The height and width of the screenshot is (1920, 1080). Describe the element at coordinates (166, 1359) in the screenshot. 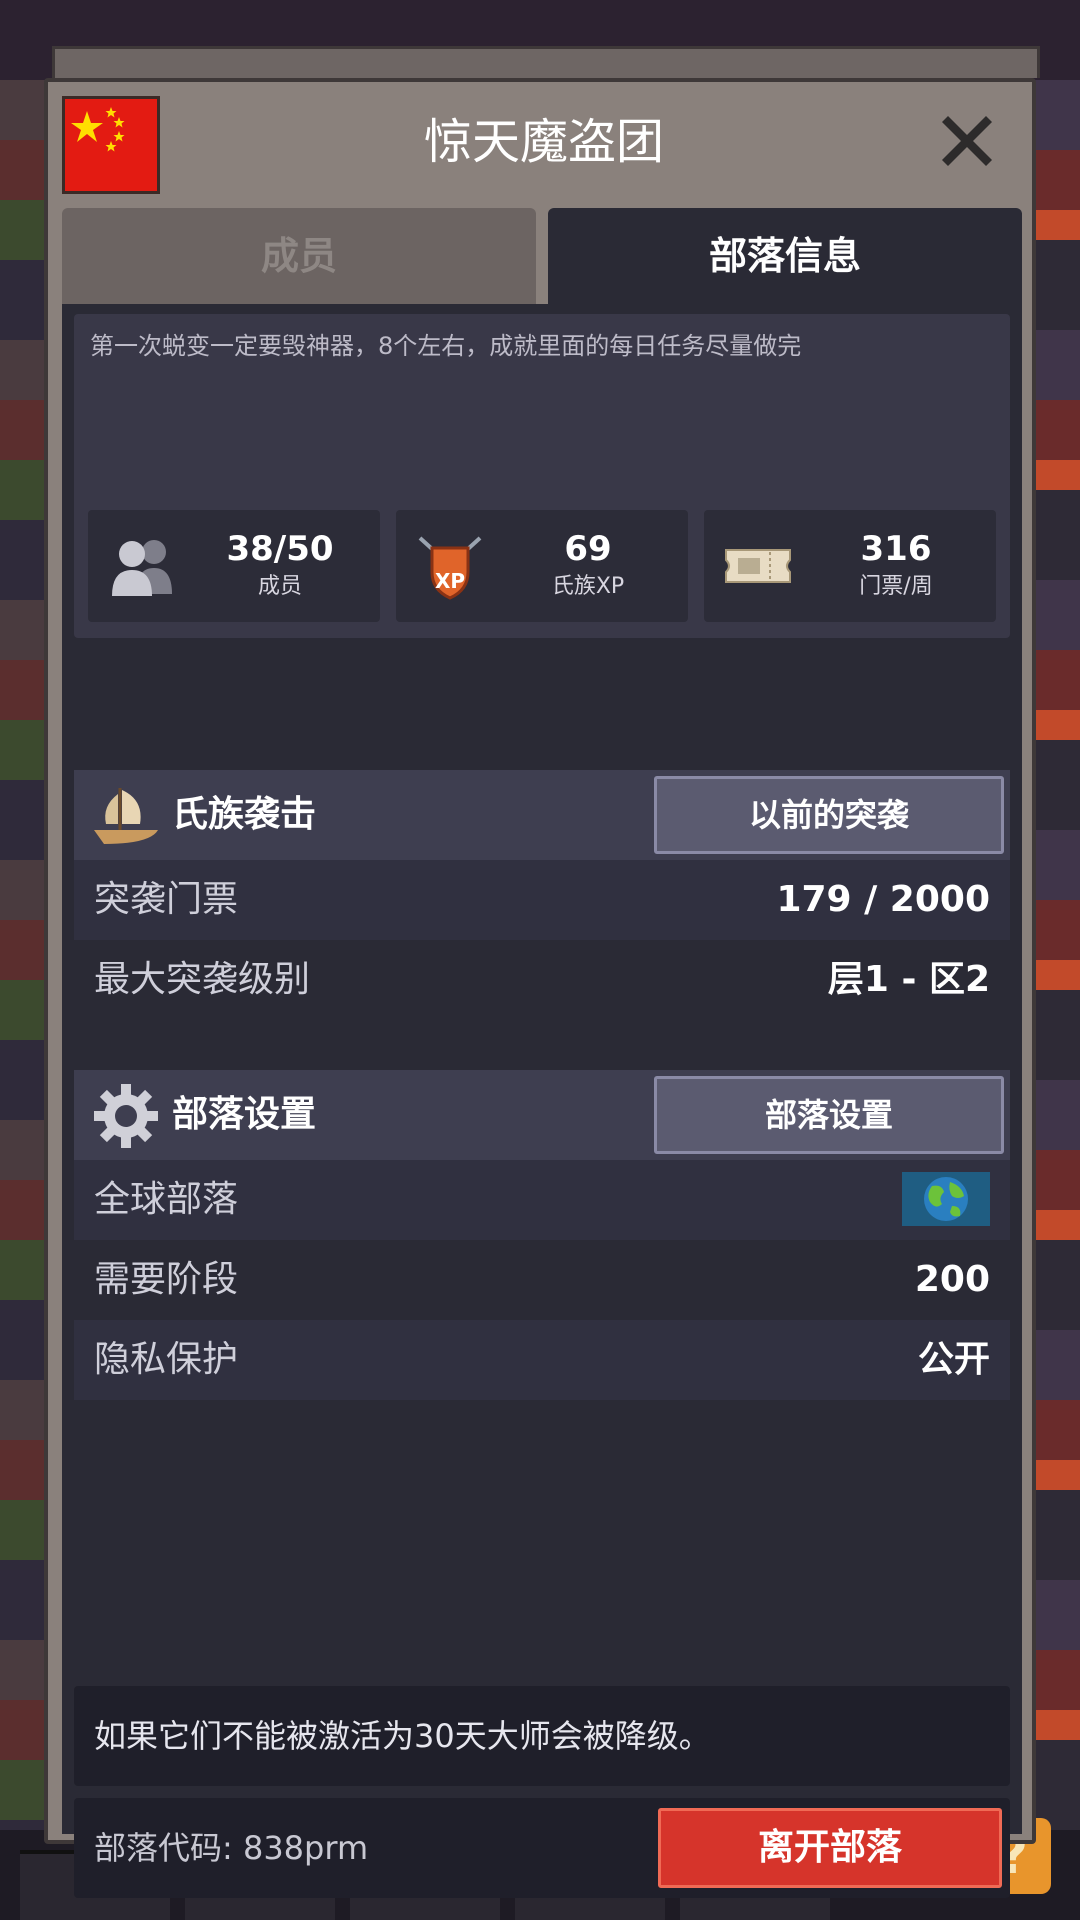

I see `privacy-label: 隐私保护` at that location.